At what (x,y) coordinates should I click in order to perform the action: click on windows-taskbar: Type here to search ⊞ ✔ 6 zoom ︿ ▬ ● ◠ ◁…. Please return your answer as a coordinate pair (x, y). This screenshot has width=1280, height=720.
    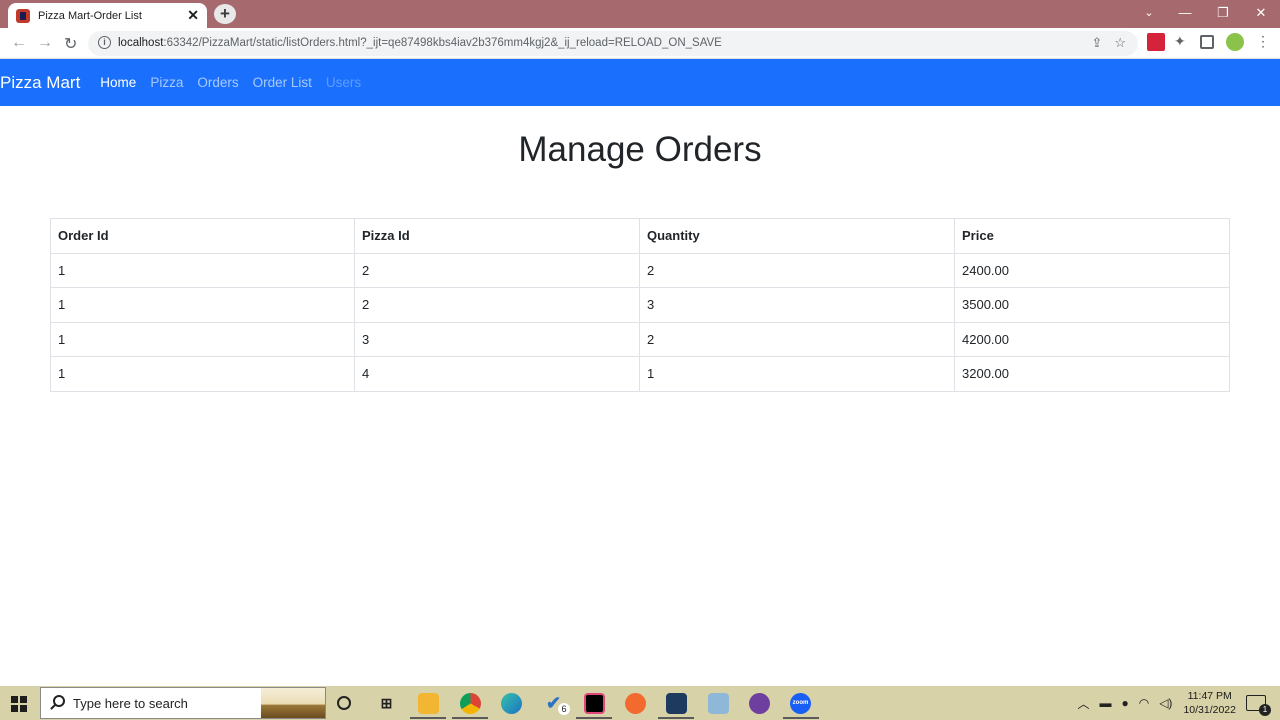
    Looking at the image, I should click on (640, 703).